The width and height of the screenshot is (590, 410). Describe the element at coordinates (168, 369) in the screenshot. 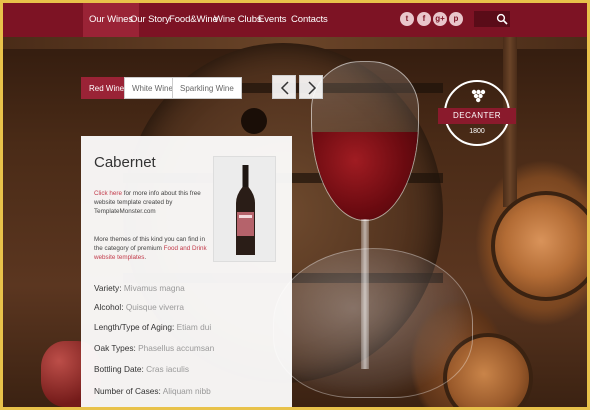

I see `spec-value: Cras iaculis` at that location.